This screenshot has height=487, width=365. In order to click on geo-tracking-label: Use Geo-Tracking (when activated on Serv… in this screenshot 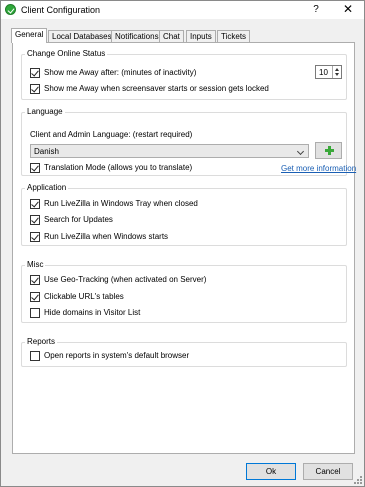, I will do `click(125, 279)`.